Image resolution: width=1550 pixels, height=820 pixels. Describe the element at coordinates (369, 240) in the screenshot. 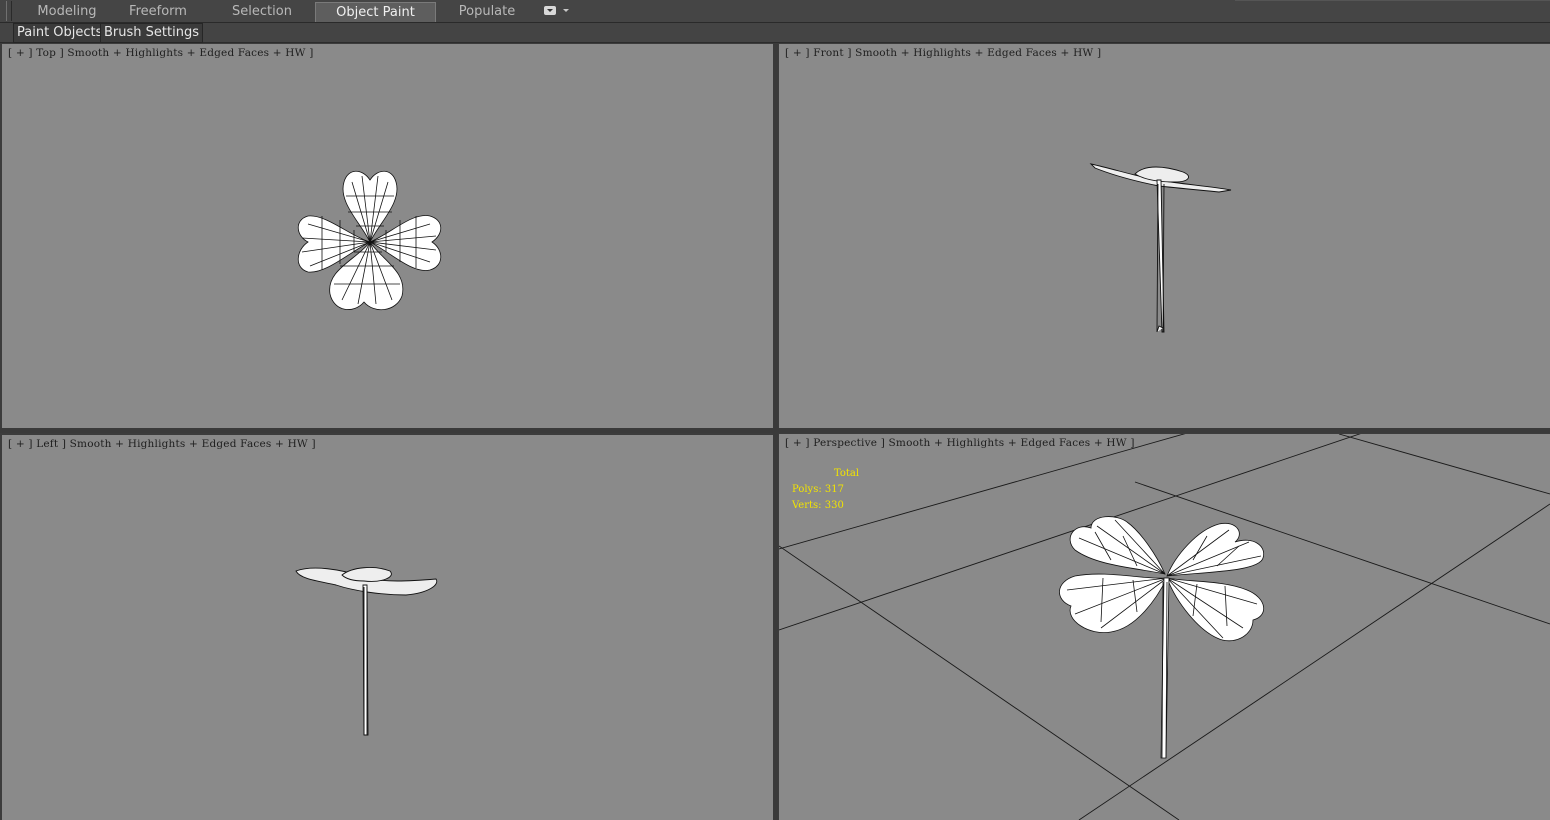

I see `clover-top-wireframe` at that location.